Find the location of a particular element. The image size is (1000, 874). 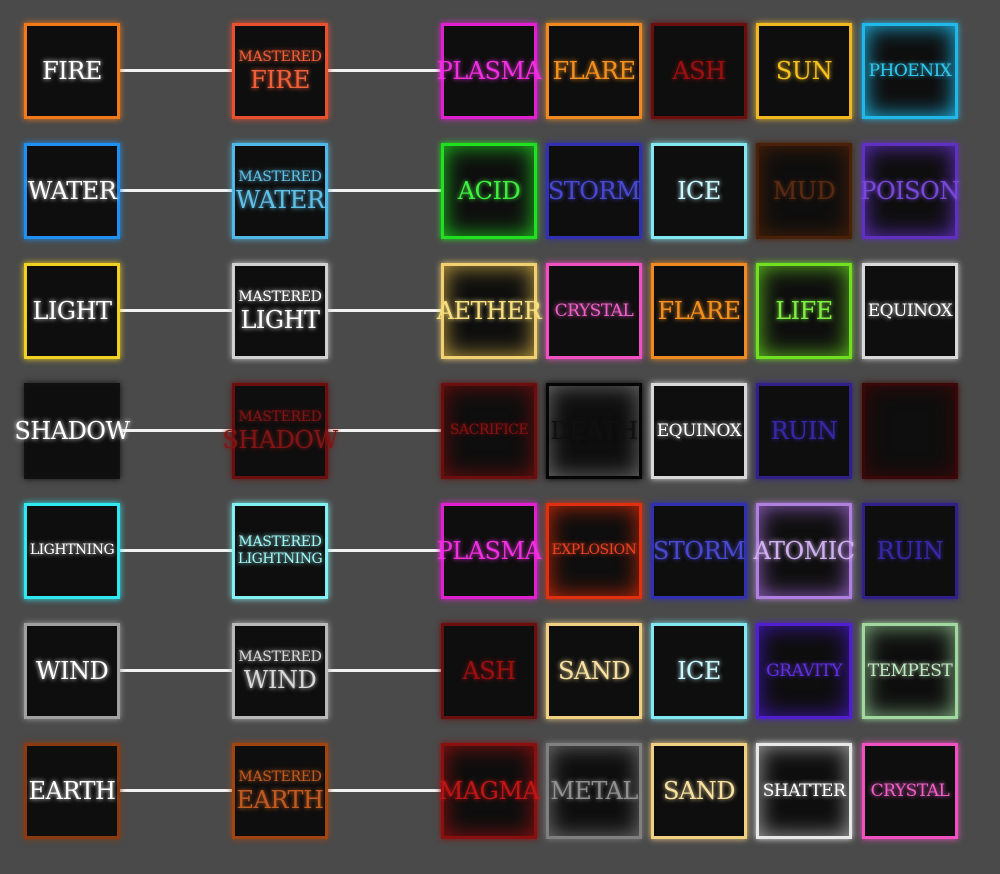

mastered-element-wind: MASTERED WIND is located at coordinates (280, 671).